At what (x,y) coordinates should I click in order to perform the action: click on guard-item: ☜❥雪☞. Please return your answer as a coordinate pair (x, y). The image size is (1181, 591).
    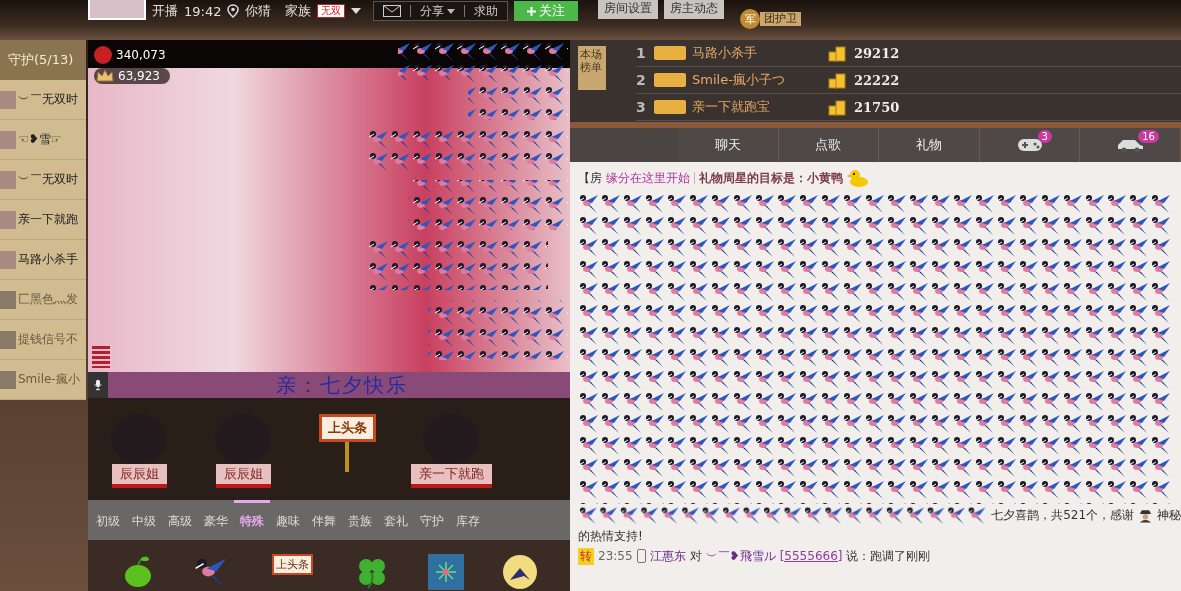
    Looking at the image, I should click on (43, 140).